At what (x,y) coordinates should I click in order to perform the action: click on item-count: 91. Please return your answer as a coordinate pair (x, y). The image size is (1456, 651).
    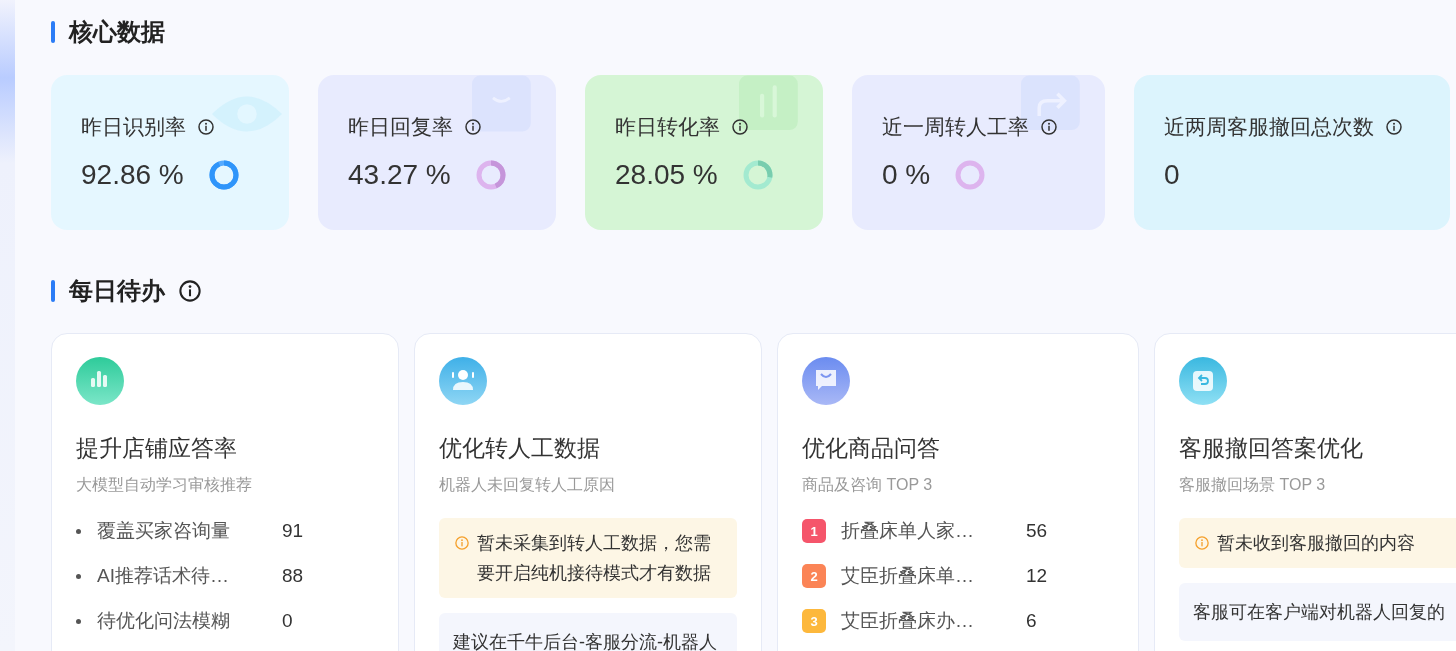
    Looking at the image, I should click on (293, 531).